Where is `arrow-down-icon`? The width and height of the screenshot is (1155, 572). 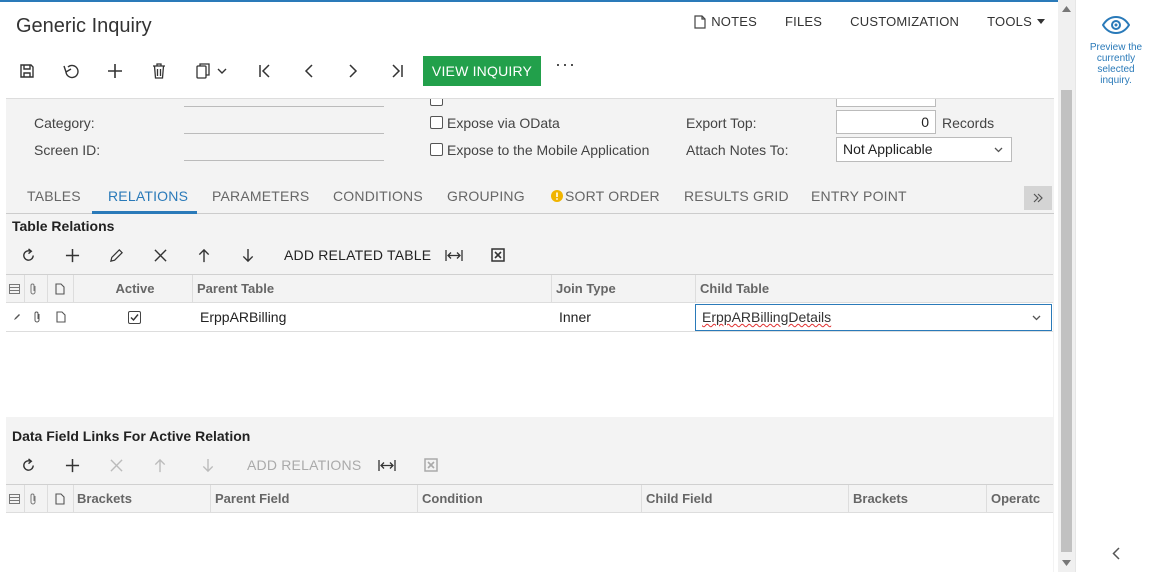
arrow-down-icon is located at coordinates (208, 465).